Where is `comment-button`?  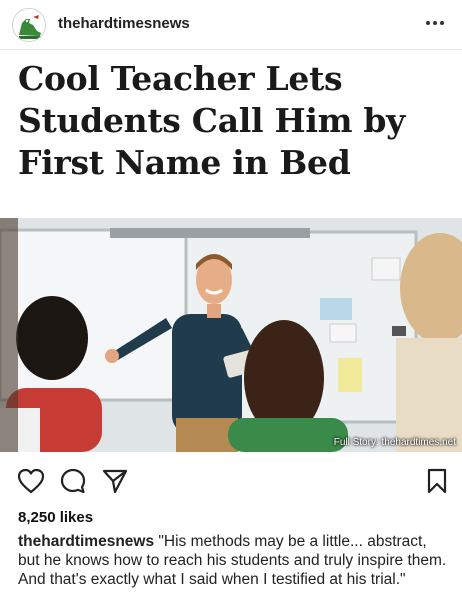 comment-button is located at coordinates (73, 481).